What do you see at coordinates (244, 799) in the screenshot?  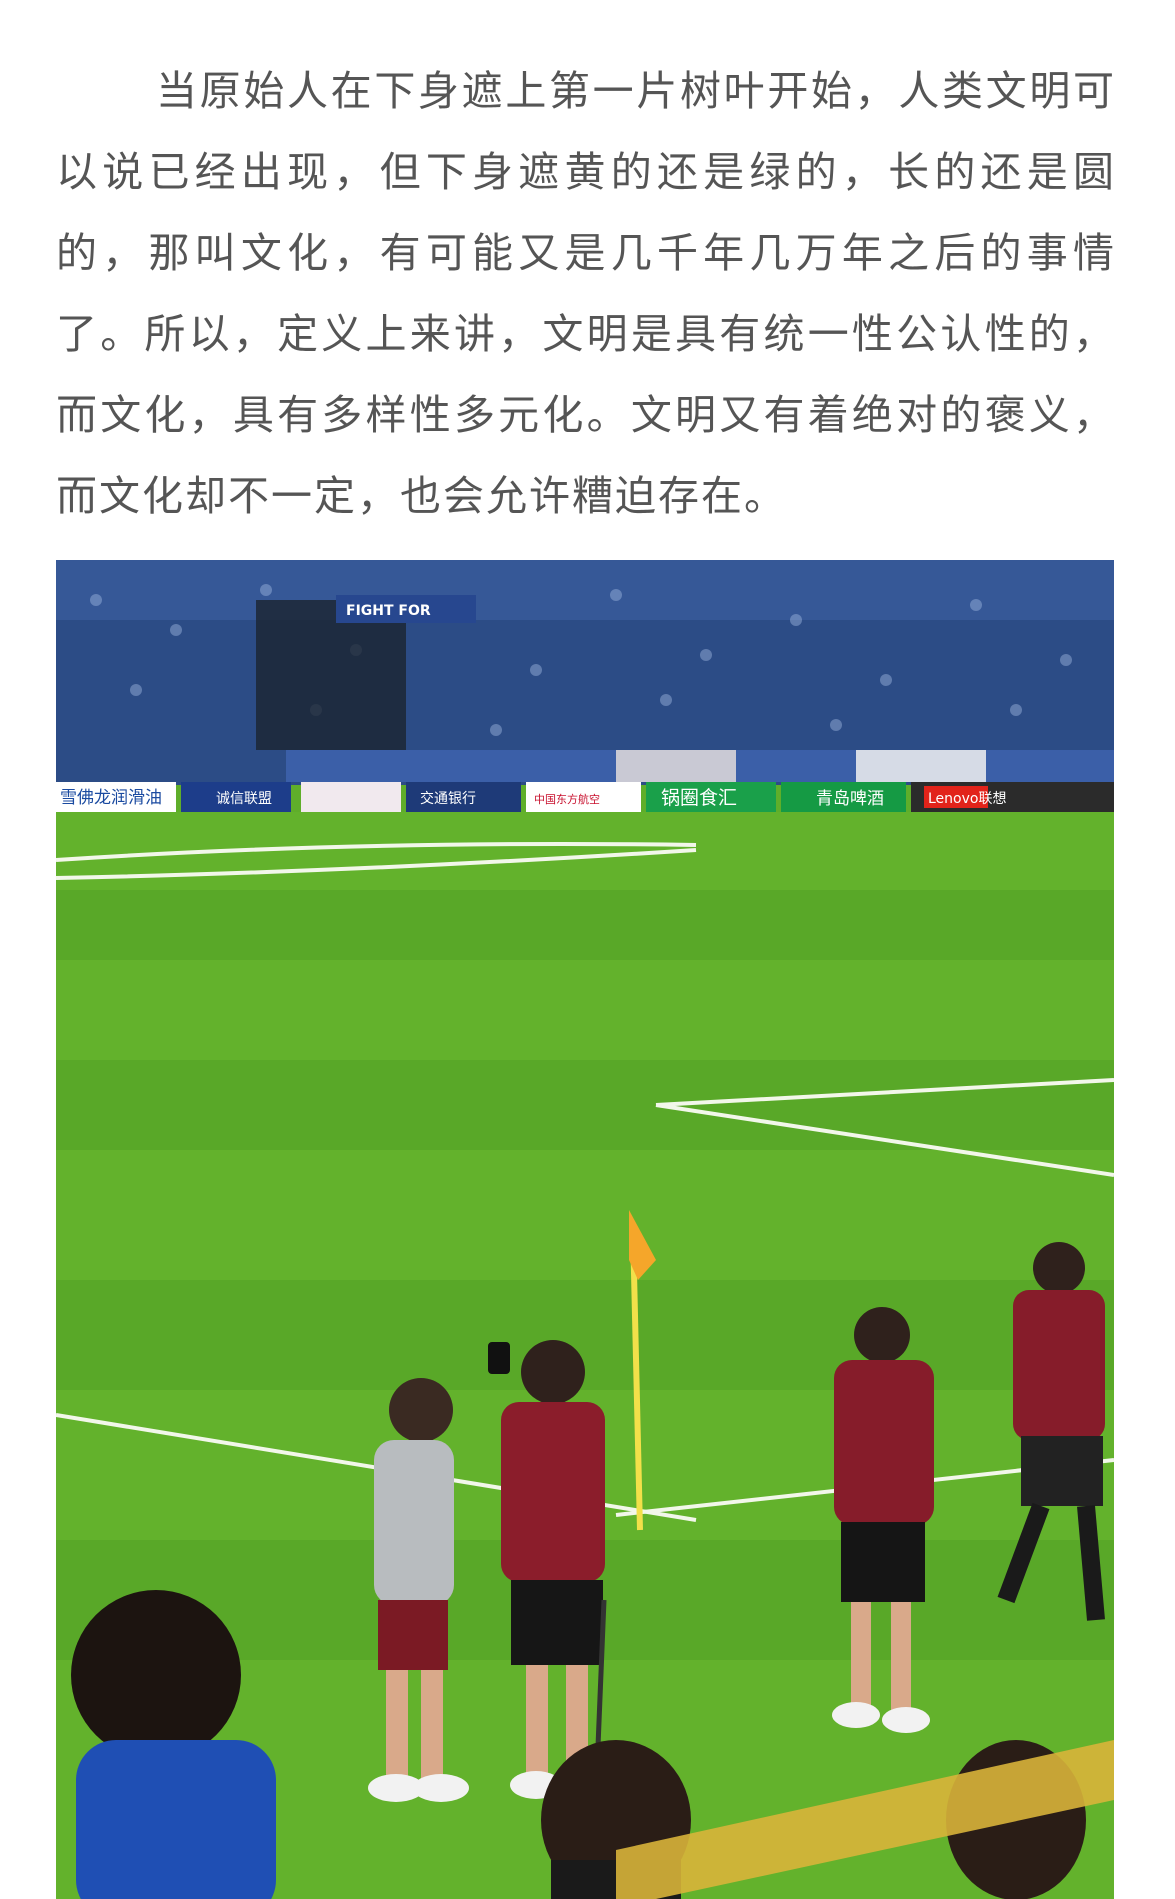 I see `ad-board-alliance-text: 诚信联盟` at bounding box center [244, 799].